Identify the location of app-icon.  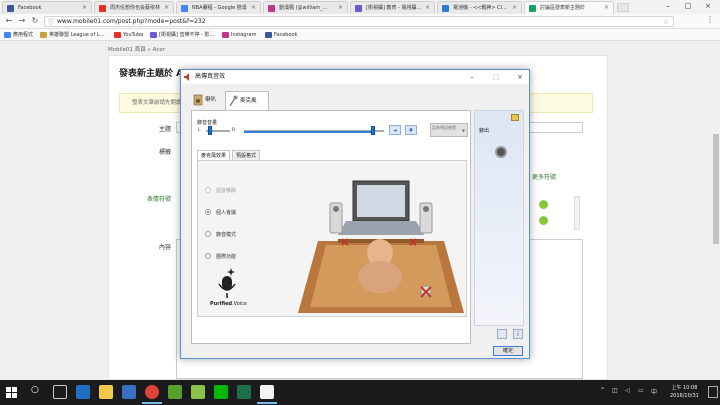
(198, 392).